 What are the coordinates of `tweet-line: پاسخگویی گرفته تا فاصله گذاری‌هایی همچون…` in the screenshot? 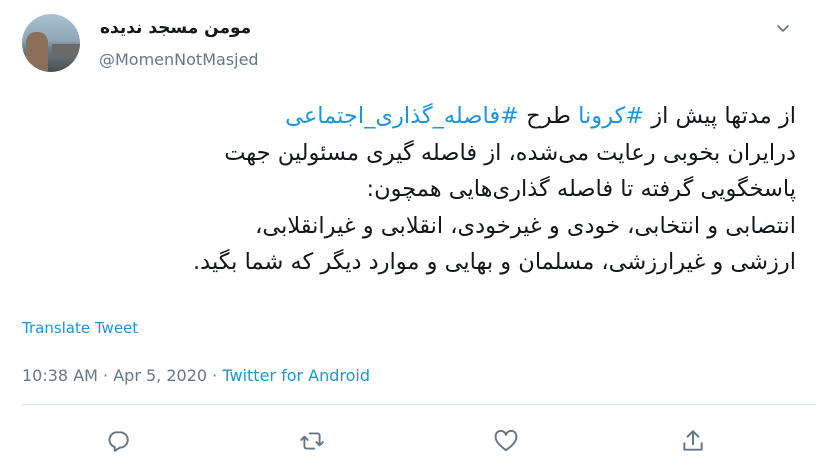 It's located at (401, 189).